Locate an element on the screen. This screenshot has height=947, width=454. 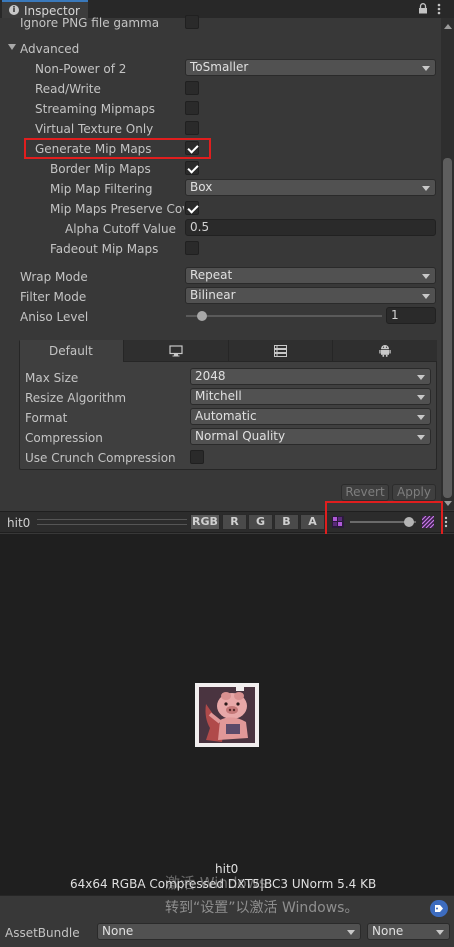
platform-tab-android is located at coordinates (385, 351).